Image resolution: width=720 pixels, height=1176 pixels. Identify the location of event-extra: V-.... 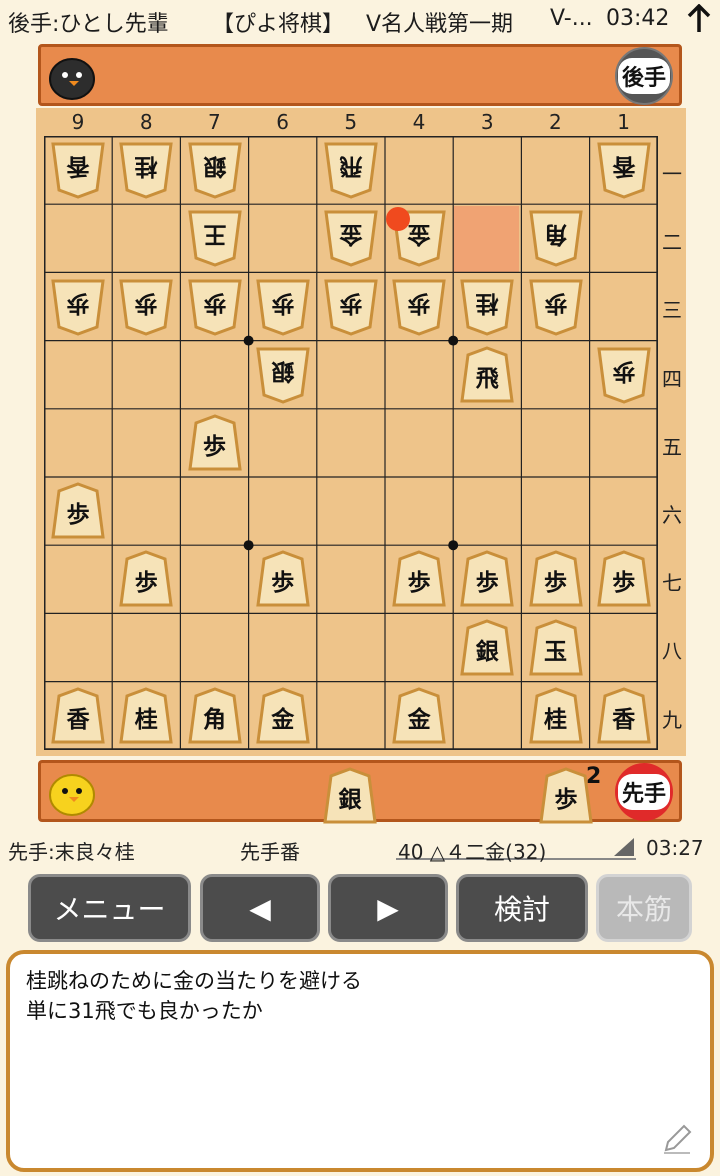
(571, 18).